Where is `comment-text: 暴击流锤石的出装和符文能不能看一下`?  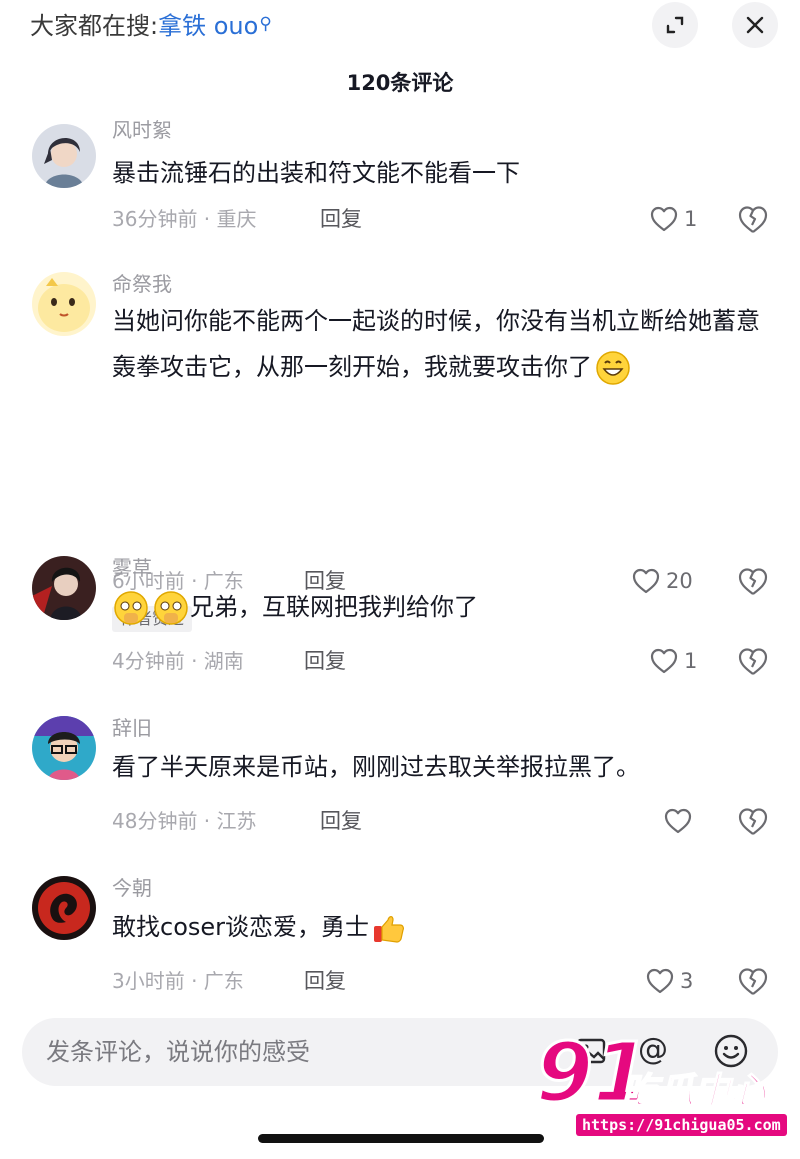 comment-text: 暴击流锤石的出装和符文能不能看一下 is located at coordinates (316, 173).